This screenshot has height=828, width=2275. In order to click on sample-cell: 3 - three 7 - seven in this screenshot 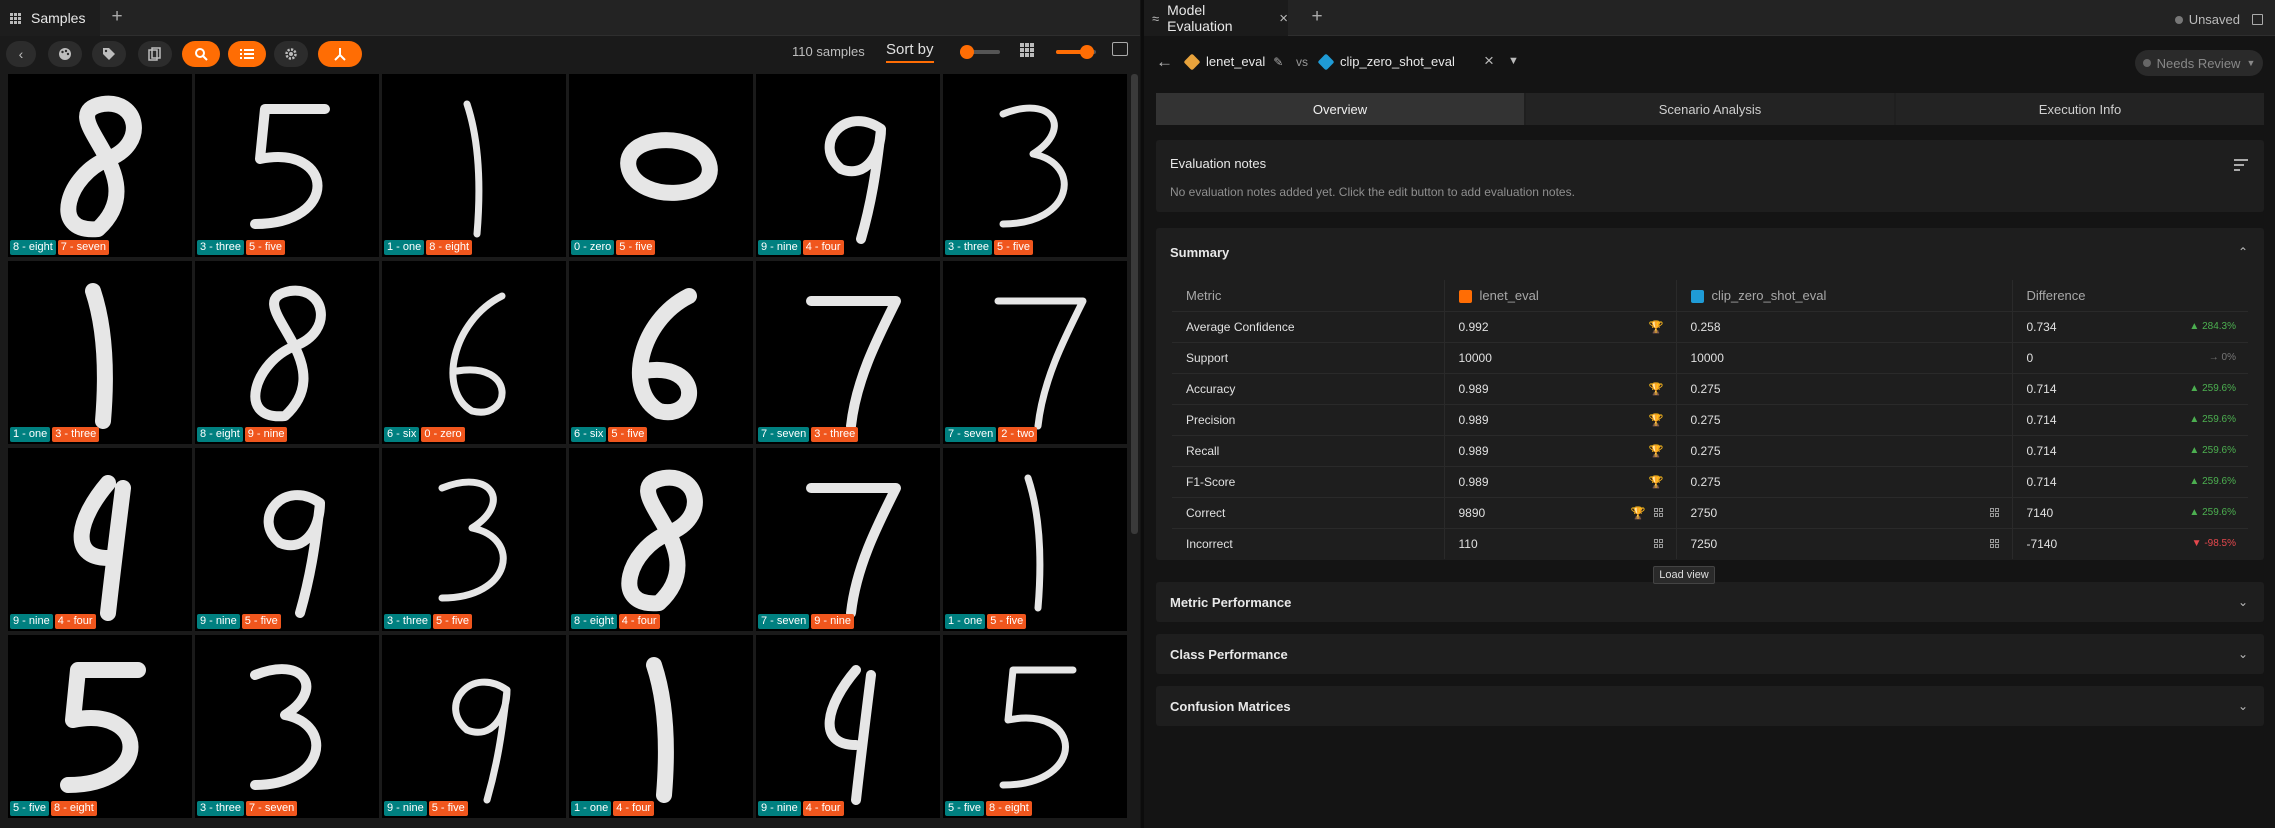, I will do `click(287, 726)`.